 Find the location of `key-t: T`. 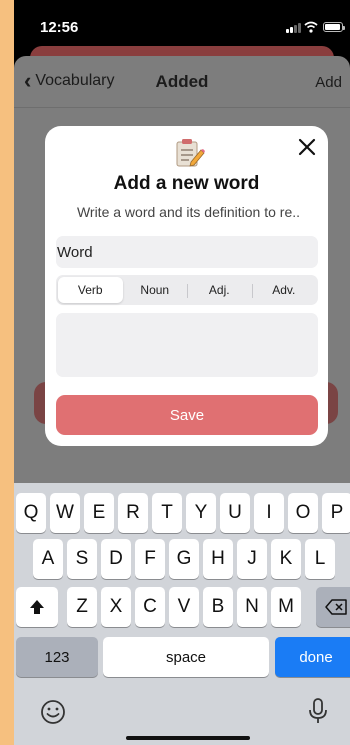

key-t: T is located at coordinates (167, 513).